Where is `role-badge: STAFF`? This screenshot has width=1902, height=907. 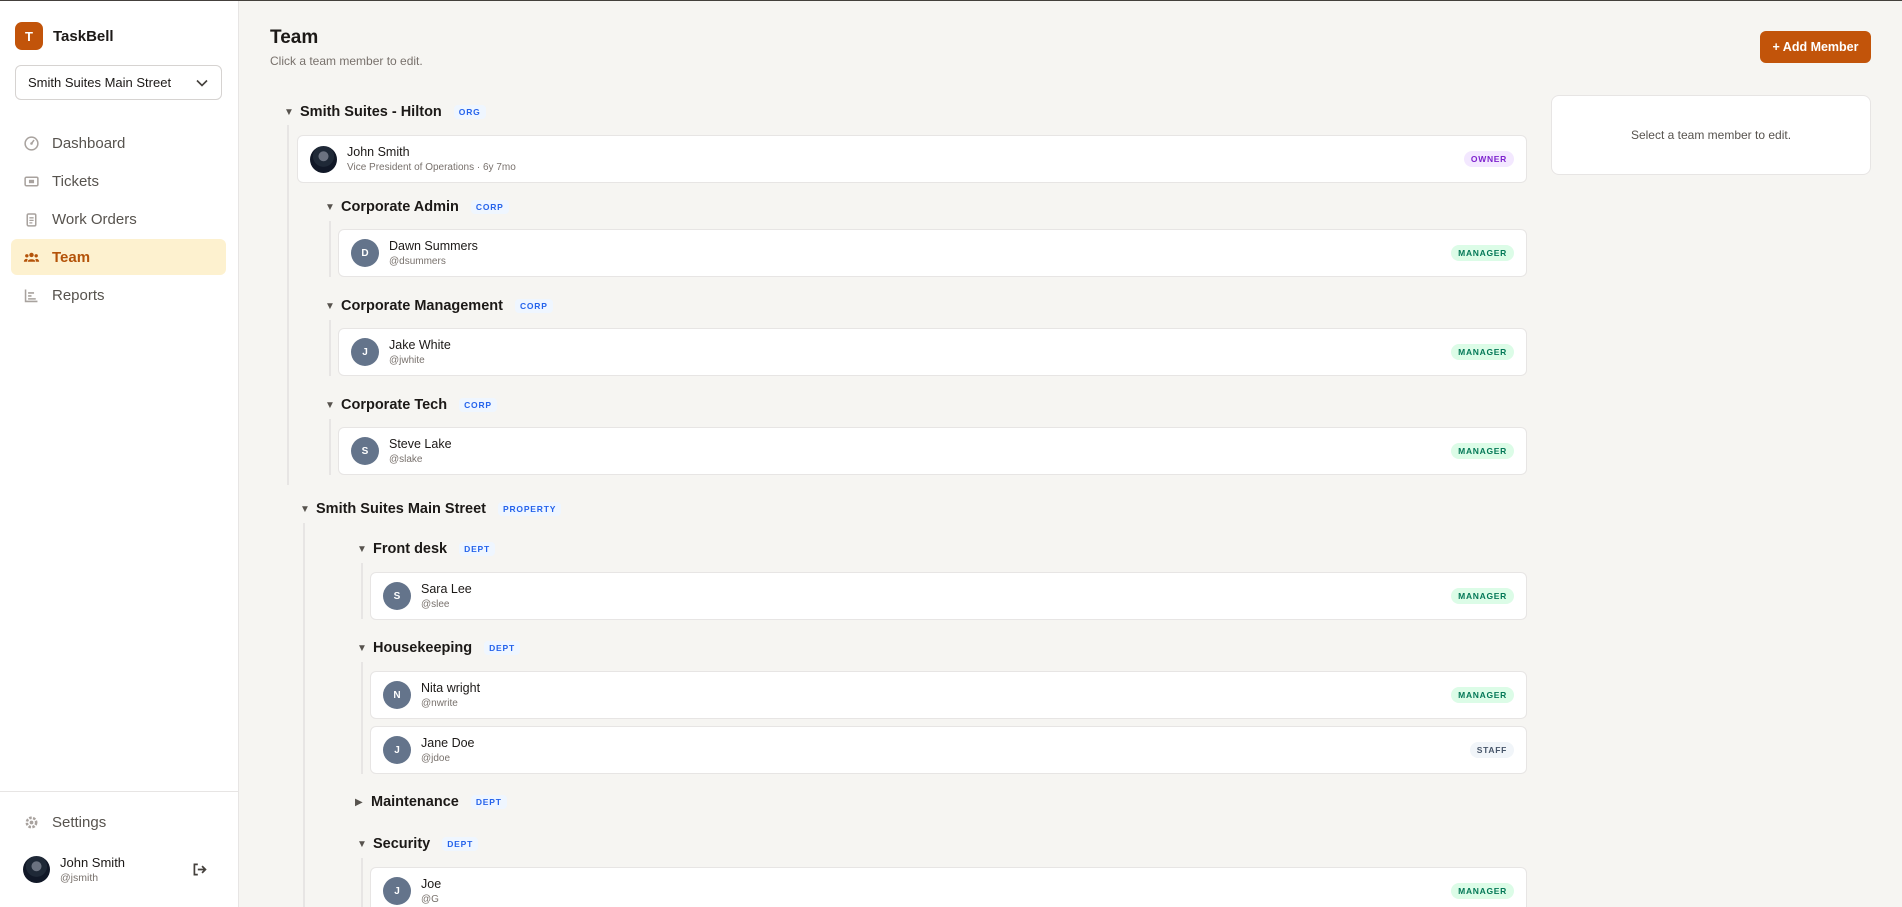 role-badge: STAFF is located at coordinates (1491, 750).